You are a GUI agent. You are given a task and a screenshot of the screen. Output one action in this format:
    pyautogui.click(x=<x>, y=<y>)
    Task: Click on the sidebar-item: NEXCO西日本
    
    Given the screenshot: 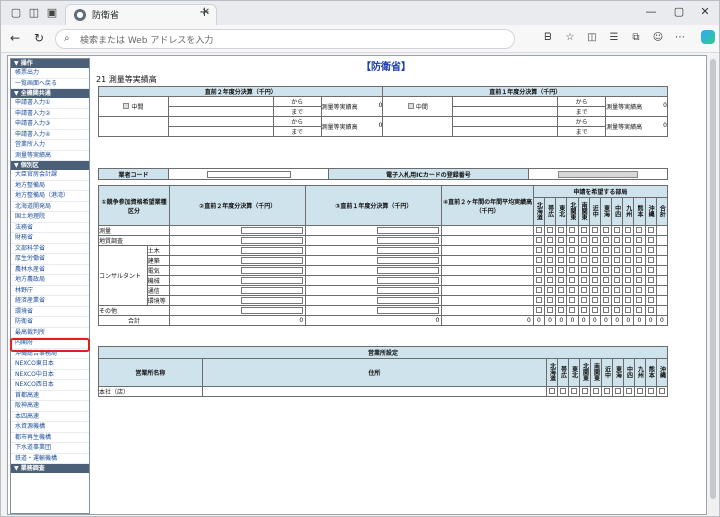 What is the action you would take?
    pyautogui.click(x=50, y=385)
    